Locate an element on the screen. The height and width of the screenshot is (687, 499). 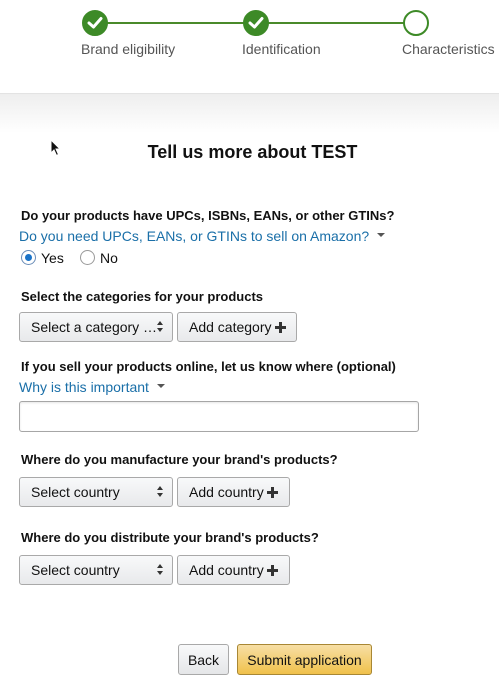
why-important-link-text: Why is this important is located at coordinates (84, 387).